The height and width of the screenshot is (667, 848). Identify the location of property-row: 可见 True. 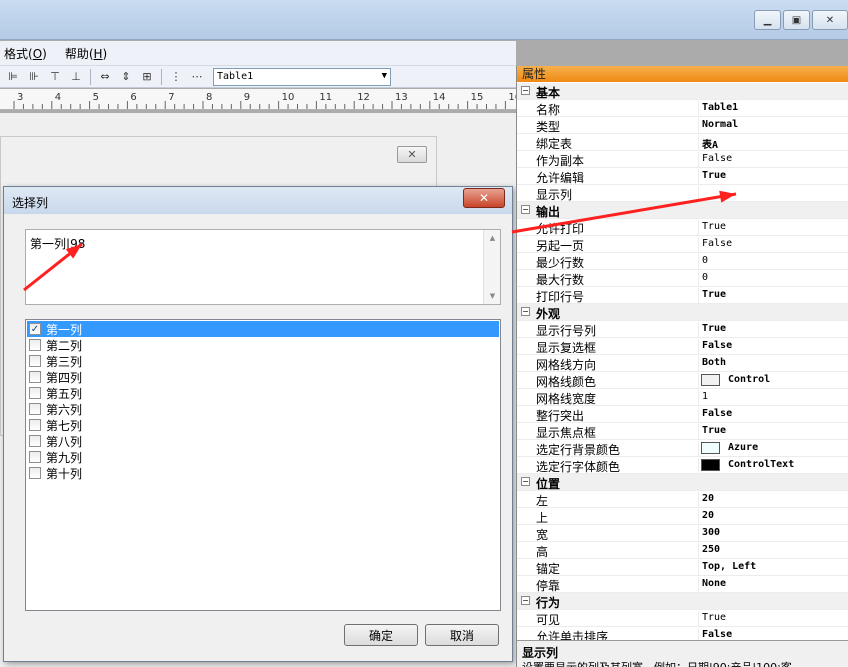
(682, 618).